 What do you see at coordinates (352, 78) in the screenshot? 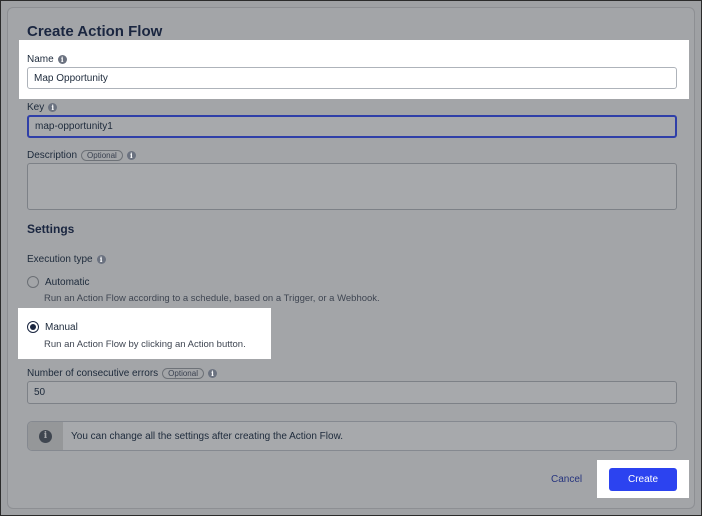
I see `name-input` at bounding box center [352, 78].